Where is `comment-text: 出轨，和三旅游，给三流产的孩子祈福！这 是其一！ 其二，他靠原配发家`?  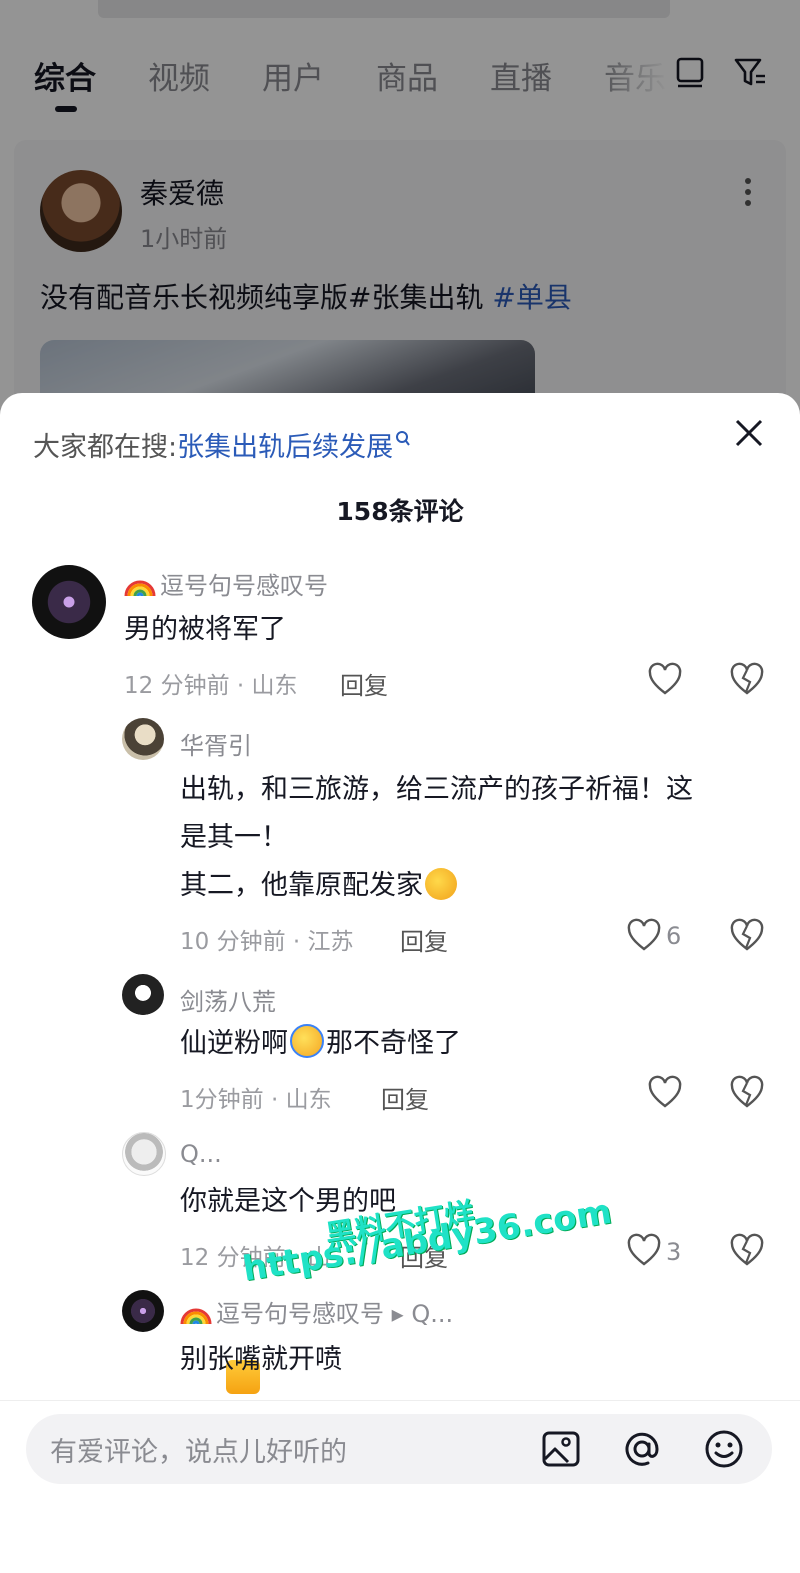 comment-text: 出轨，和三旅游，给三流产的孩子祈福！这 是其一！ 其二，他靠原配发家 is located at coordinates (475, 838).